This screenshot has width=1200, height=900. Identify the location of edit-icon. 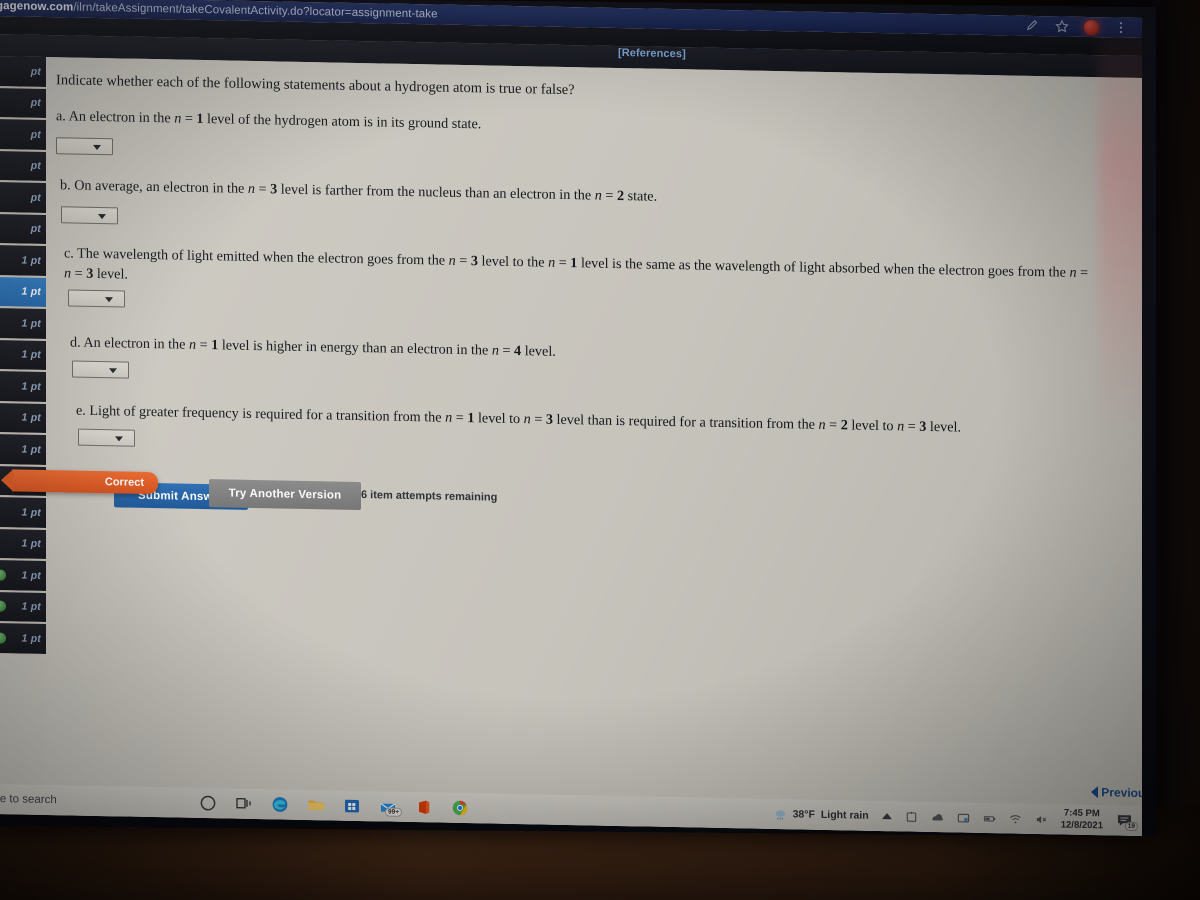
(1033, 26).